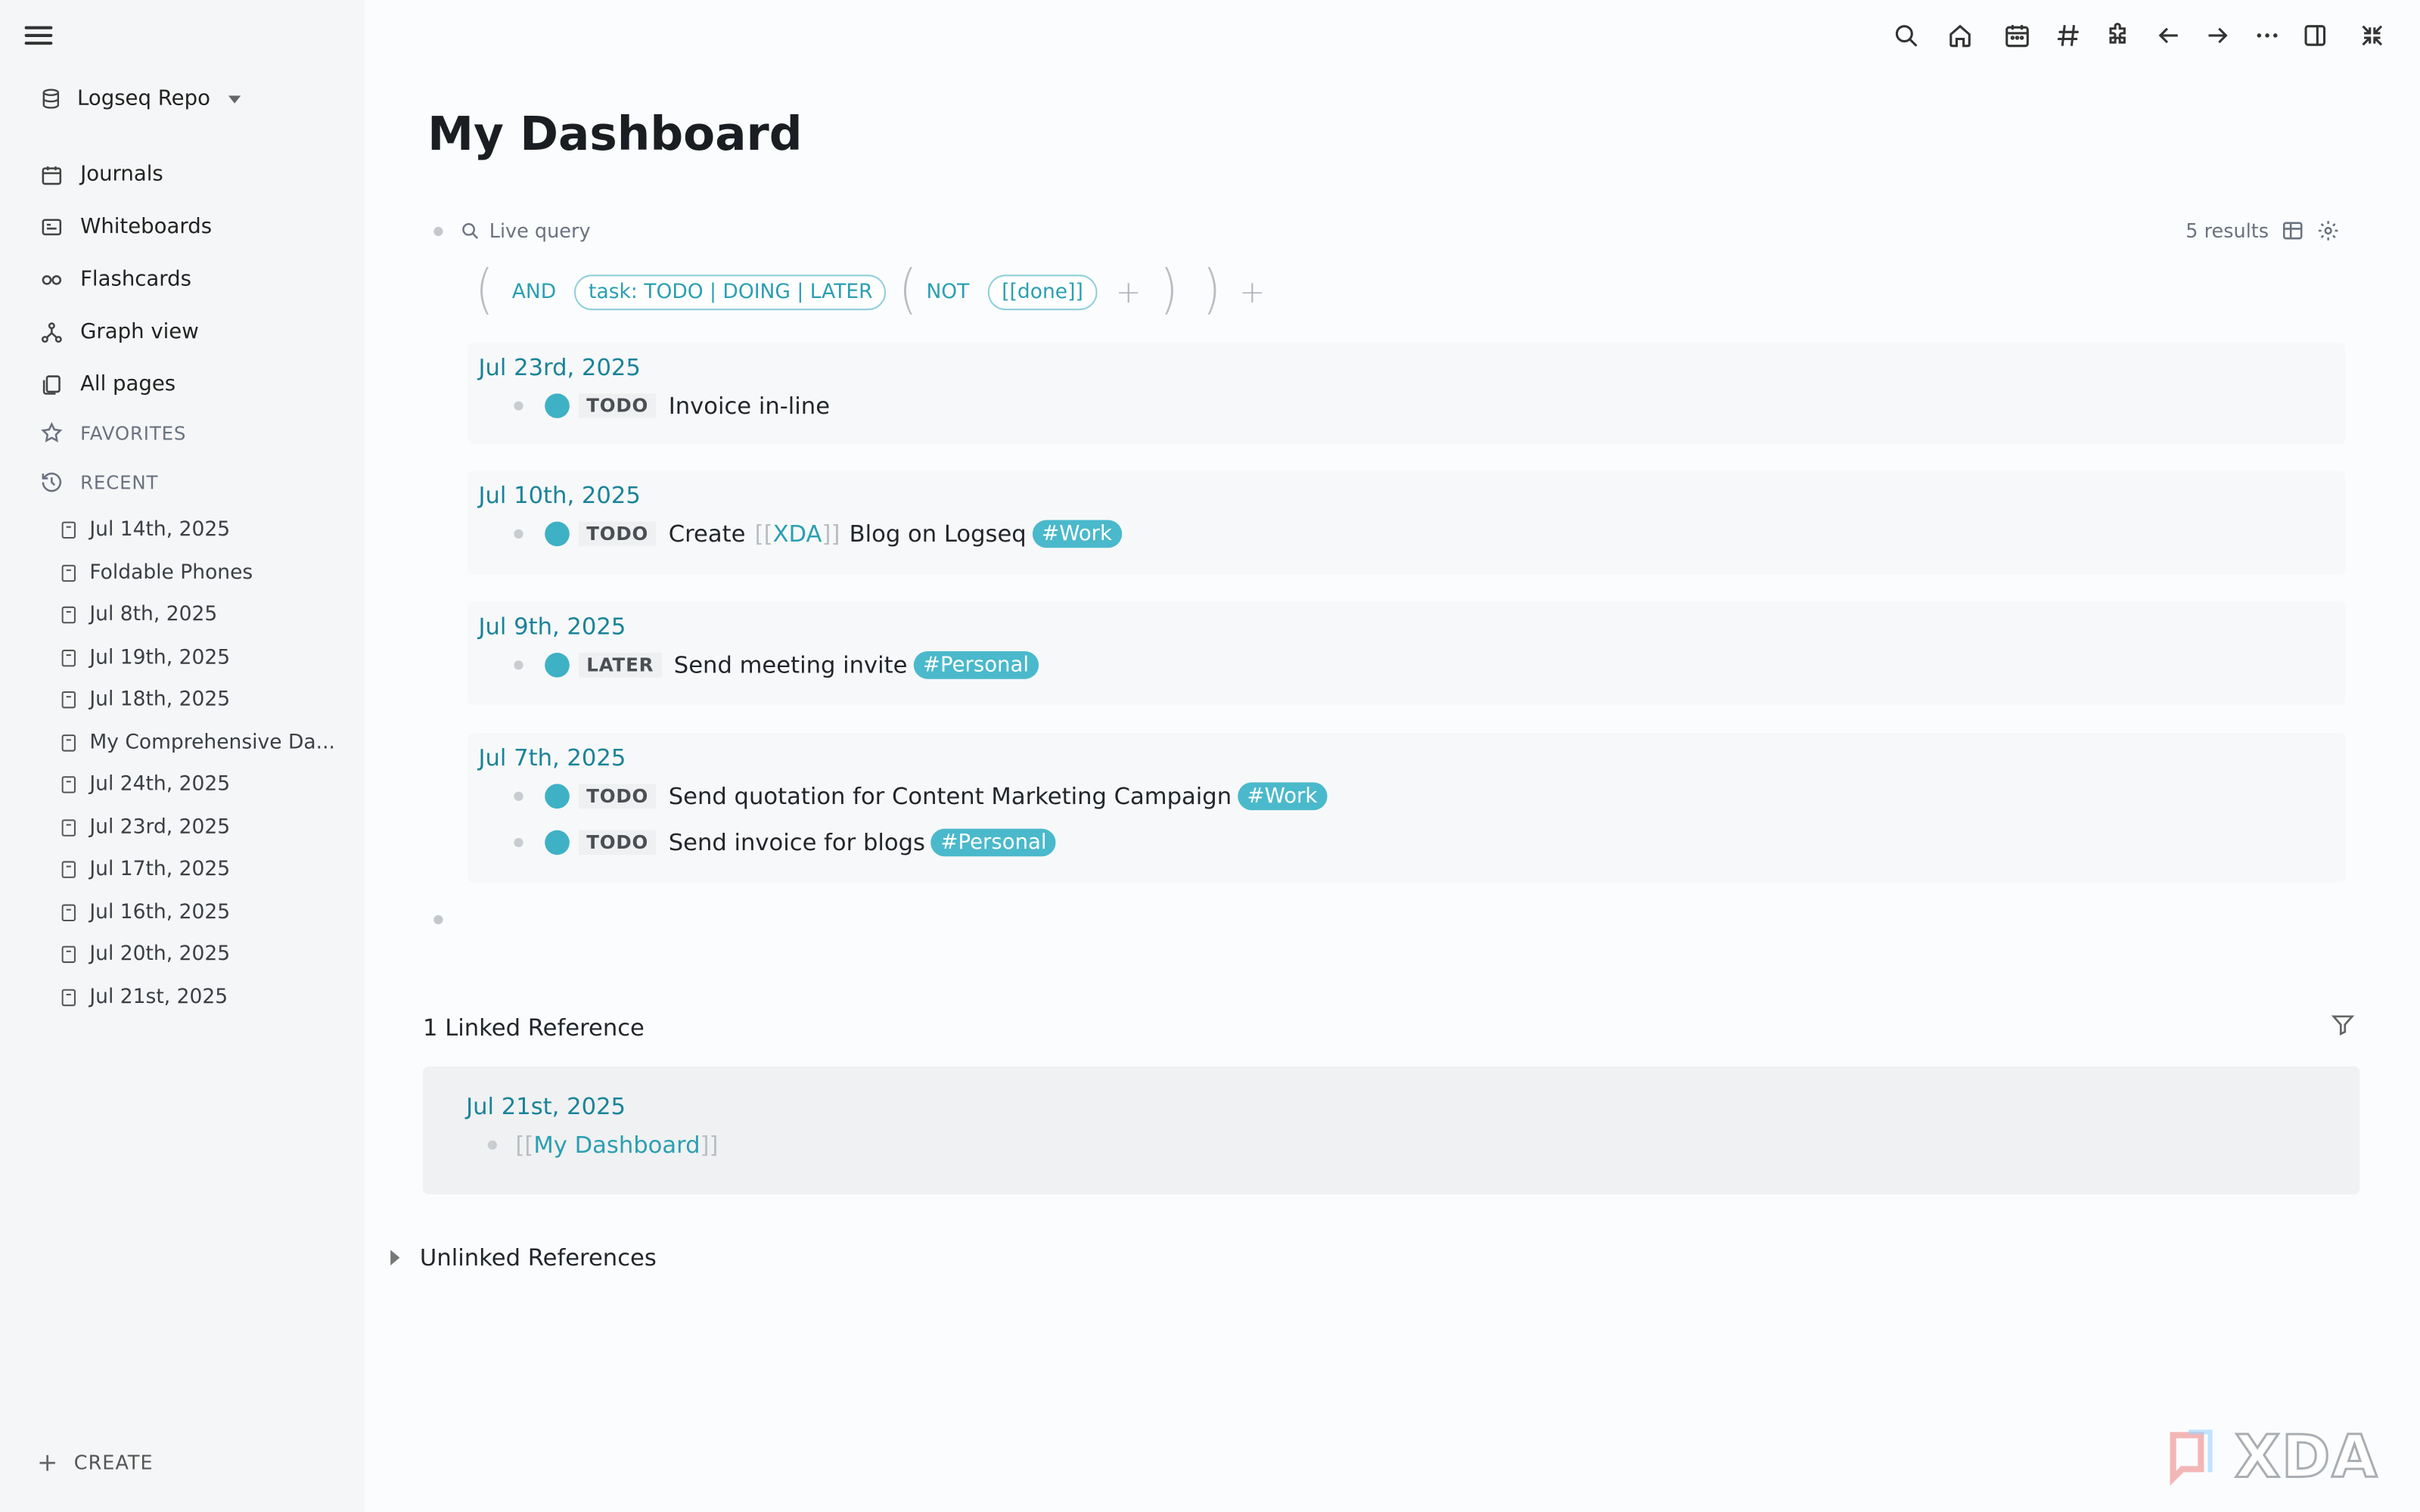 This screenshot has height=1512, width=2420. Describe the element at coordinates (948, 291) in the screenshot. I see `not-operator: NOT` at that location.